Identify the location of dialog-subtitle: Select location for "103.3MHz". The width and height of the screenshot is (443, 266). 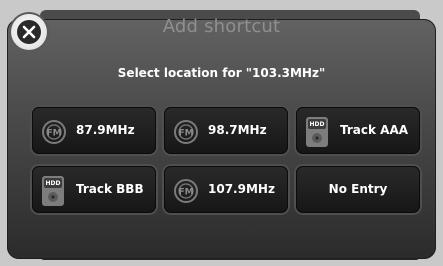
(221, 73).